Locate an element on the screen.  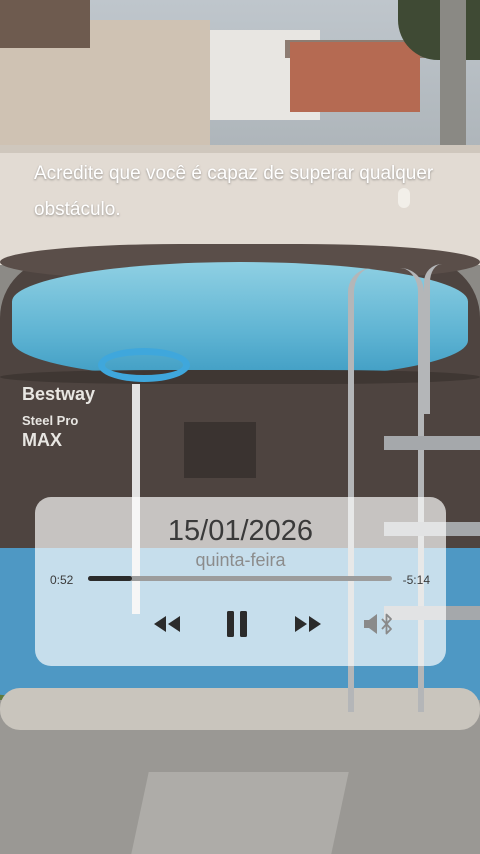
pool-ladder-rail is located at coordinates (447, 339).